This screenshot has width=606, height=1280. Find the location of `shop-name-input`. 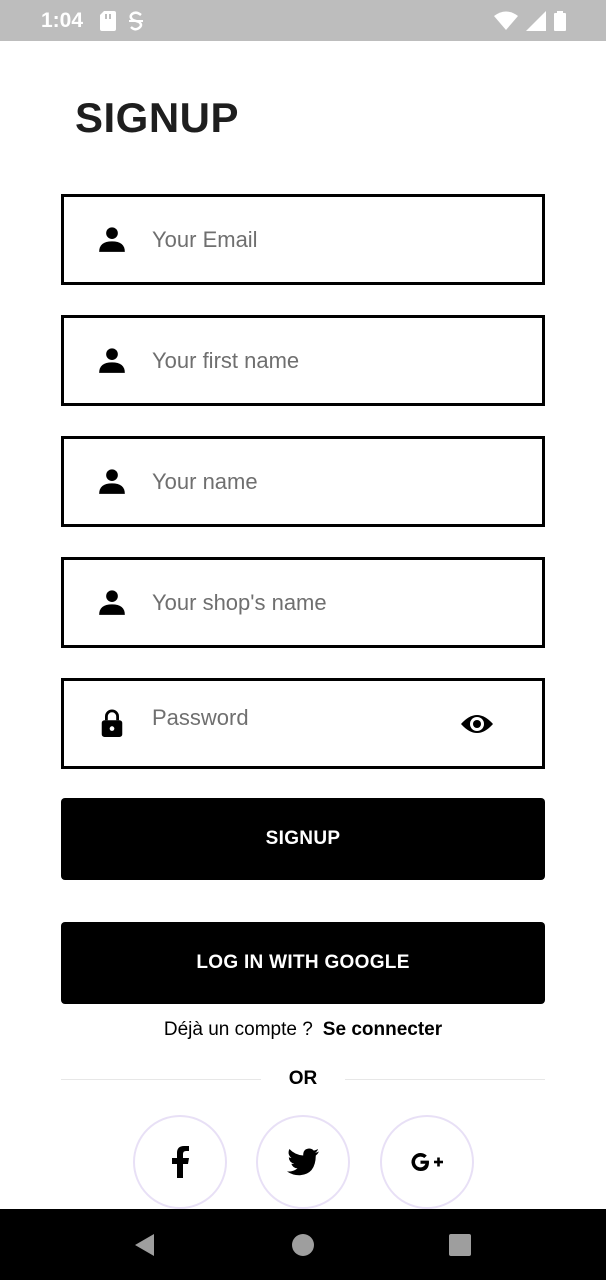

shop-name-input is located at coordinates (302, 602).